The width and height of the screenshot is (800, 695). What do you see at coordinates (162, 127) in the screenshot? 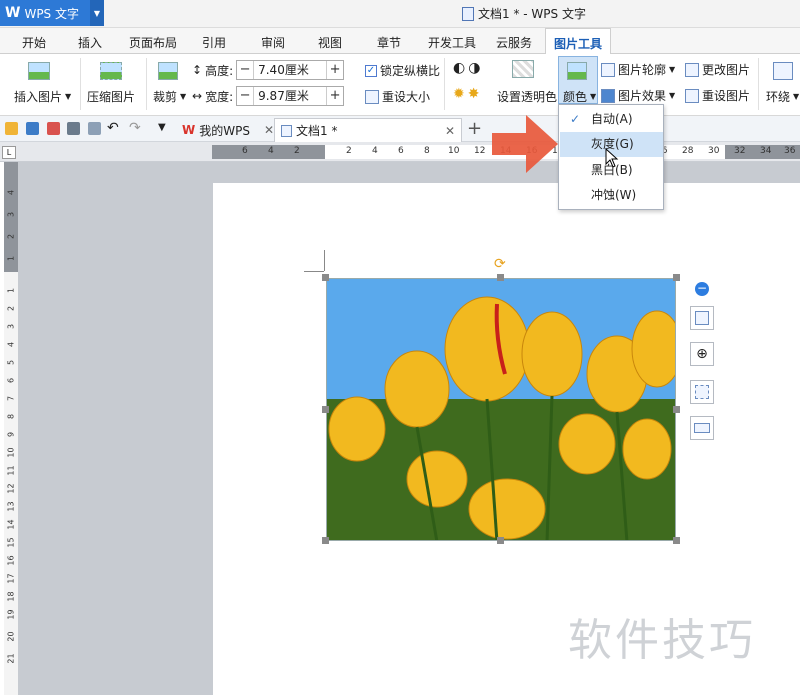
I see `customize-toolbar-chevron-icon: ▼` at bounding box center [162, 127].